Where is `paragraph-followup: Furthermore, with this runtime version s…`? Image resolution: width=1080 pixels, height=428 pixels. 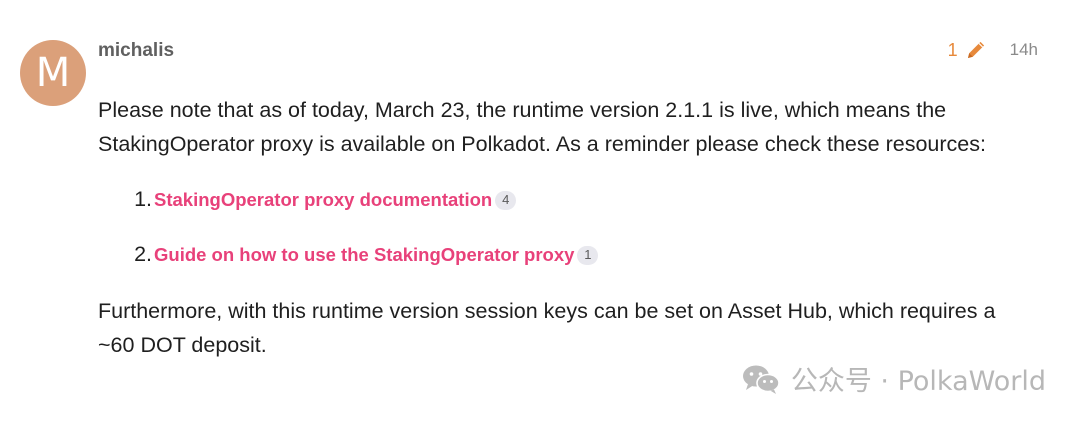
paragraph-followup: Furthermore, with this runtime version s… is located at coordinates (547, 328).